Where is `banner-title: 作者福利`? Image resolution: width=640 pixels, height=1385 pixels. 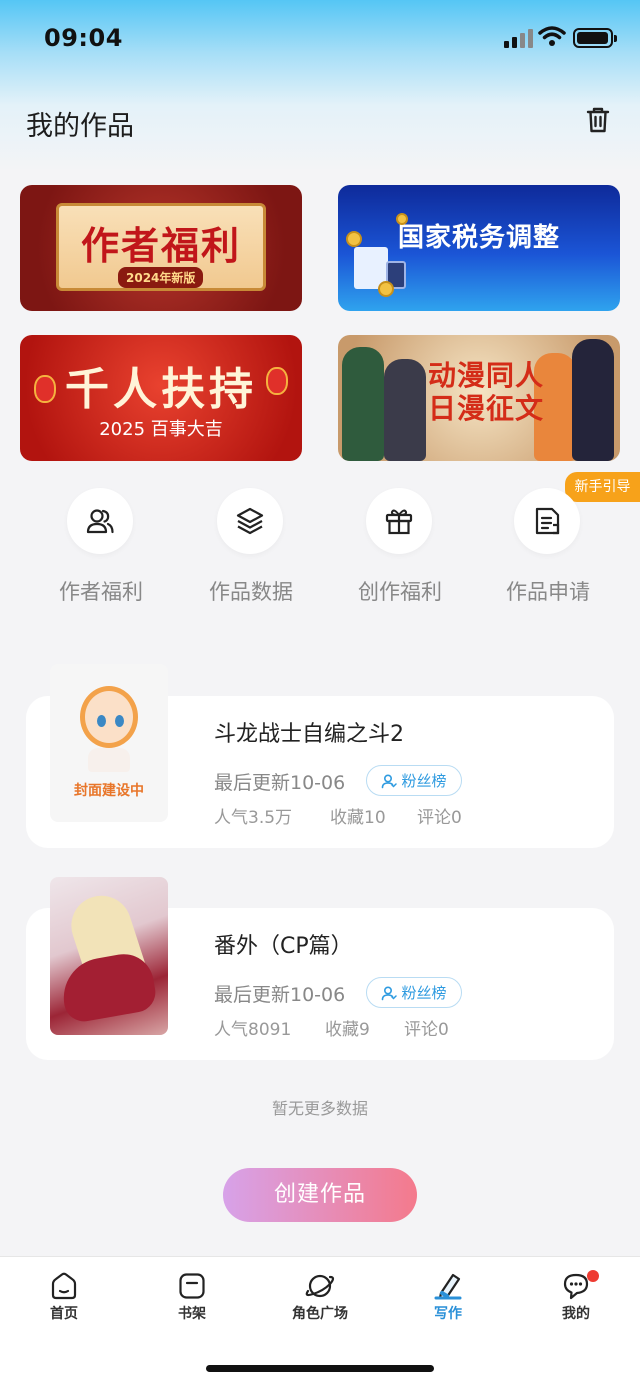 banner-title: 作者福利 is located at coordinates (160, 245).